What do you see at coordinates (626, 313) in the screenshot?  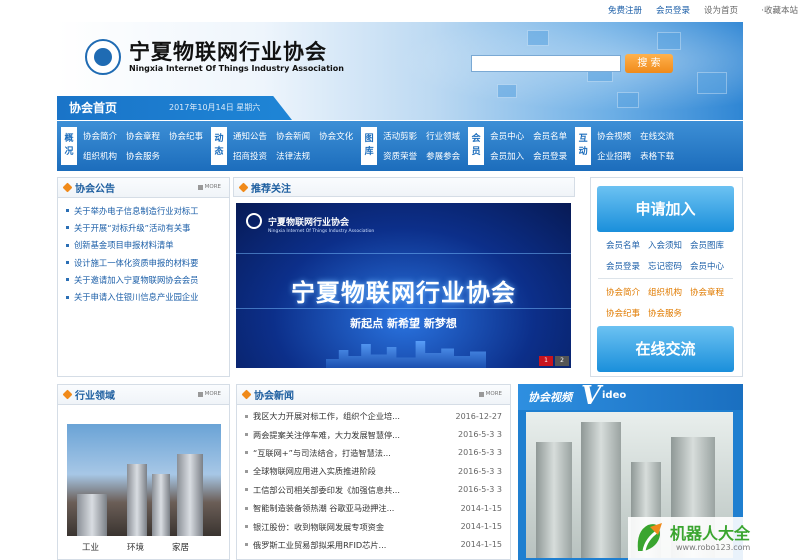 I see `sidebar-link: 协会纪事` at bounding box center [626, 313].